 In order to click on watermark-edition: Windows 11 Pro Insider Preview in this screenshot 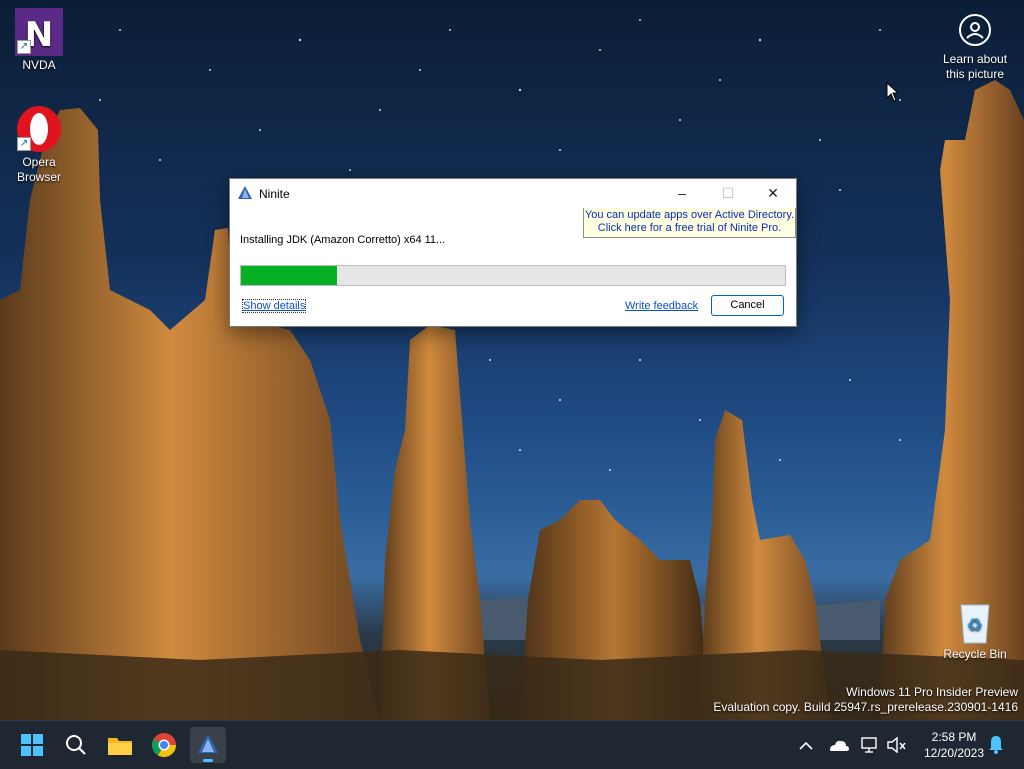, I will do `click(932, 692)`.